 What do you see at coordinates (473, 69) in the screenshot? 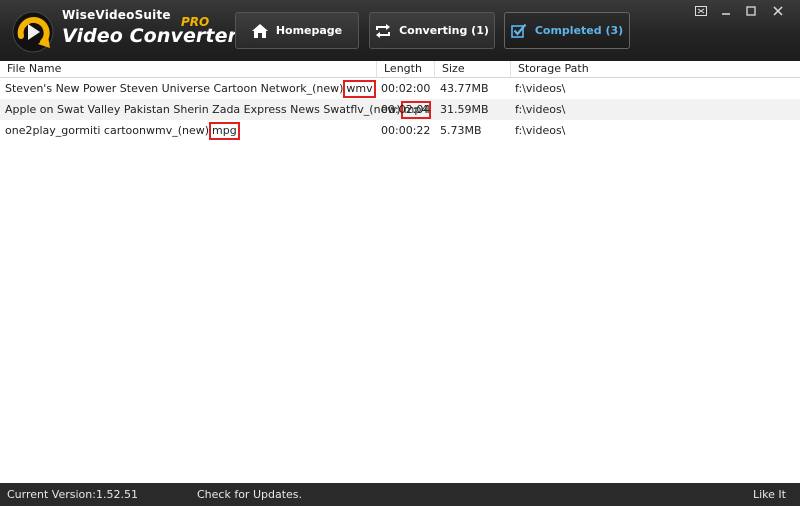
I see `column-size: Size` at bounding box center [473, 69].